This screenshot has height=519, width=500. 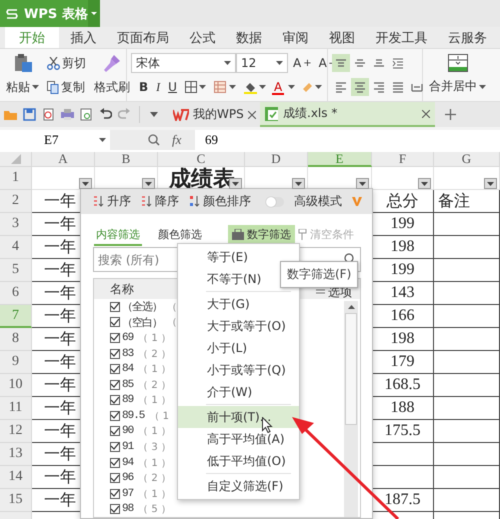 What do you see at coordinates (140, 447) in the screenshot?
I see `filter-list-item: 91 （ 3 ）` at bounding box center [140, 447].